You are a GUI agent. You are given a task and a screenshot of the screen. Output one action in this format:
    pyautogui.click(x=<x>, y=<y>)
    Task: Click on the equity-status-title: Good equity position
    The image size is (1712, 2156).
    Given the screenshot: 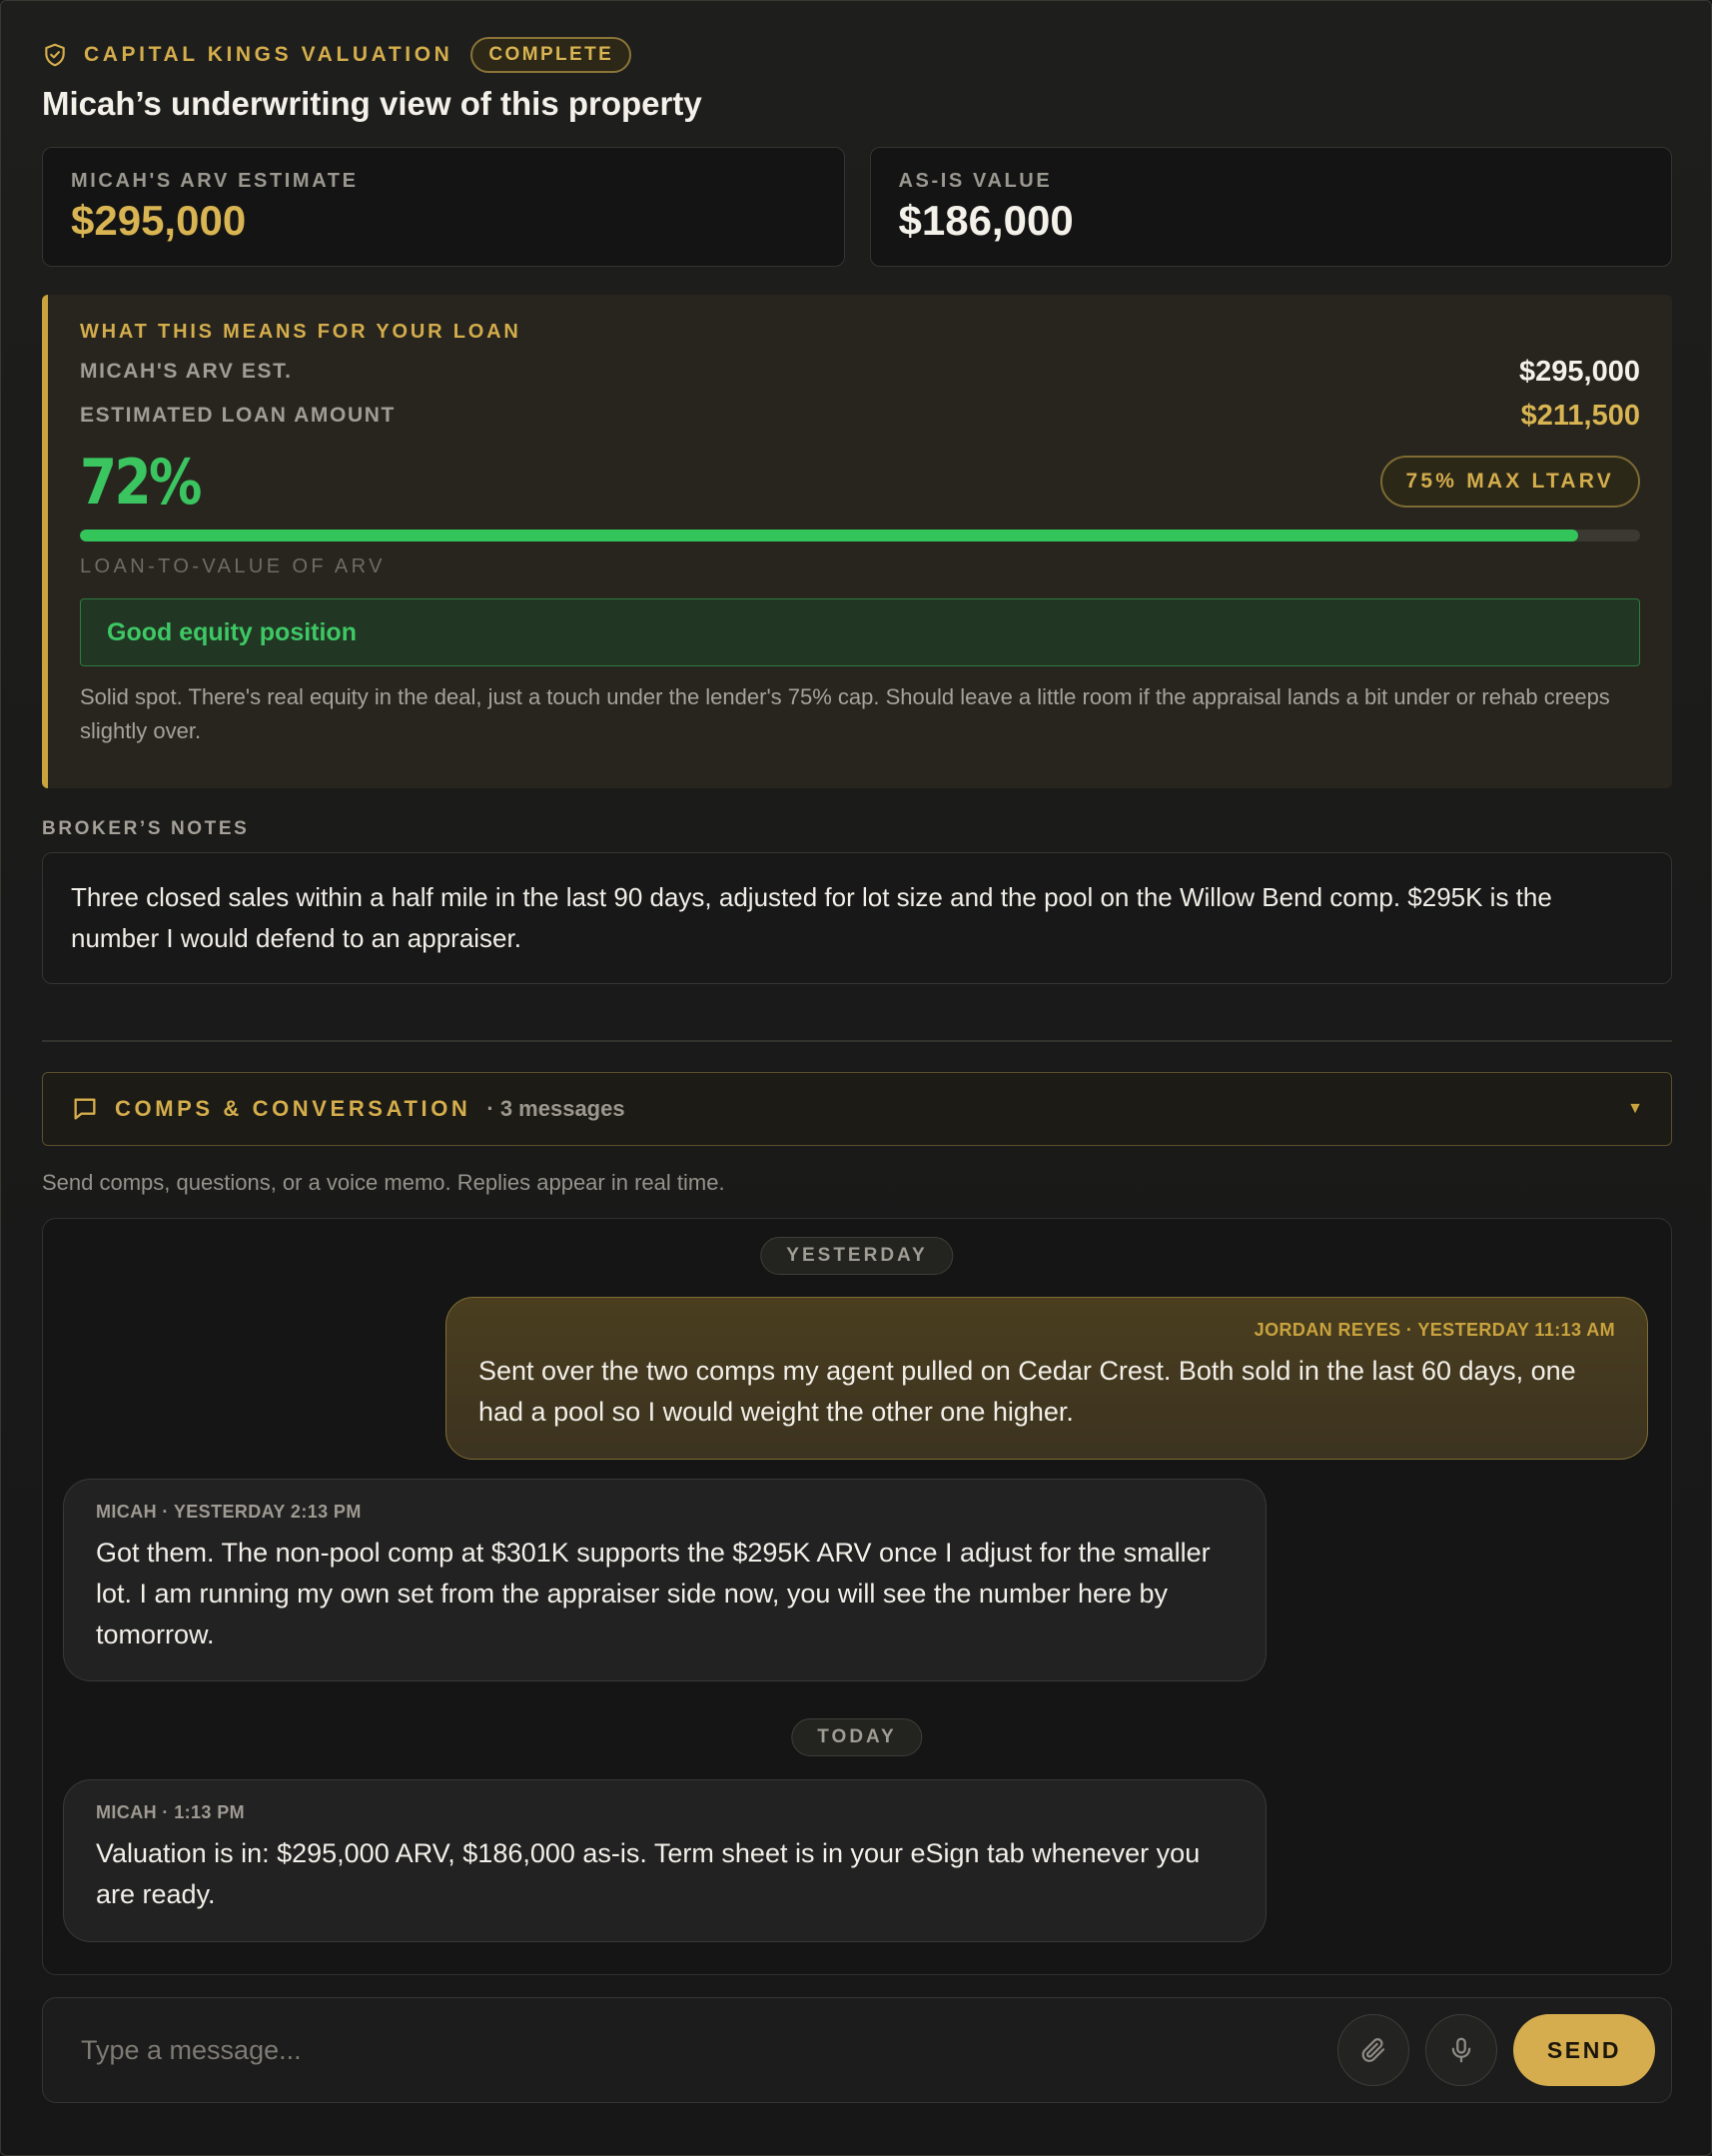 What is the action you would take?
    pyautogui.click(x=232, y=631)
    